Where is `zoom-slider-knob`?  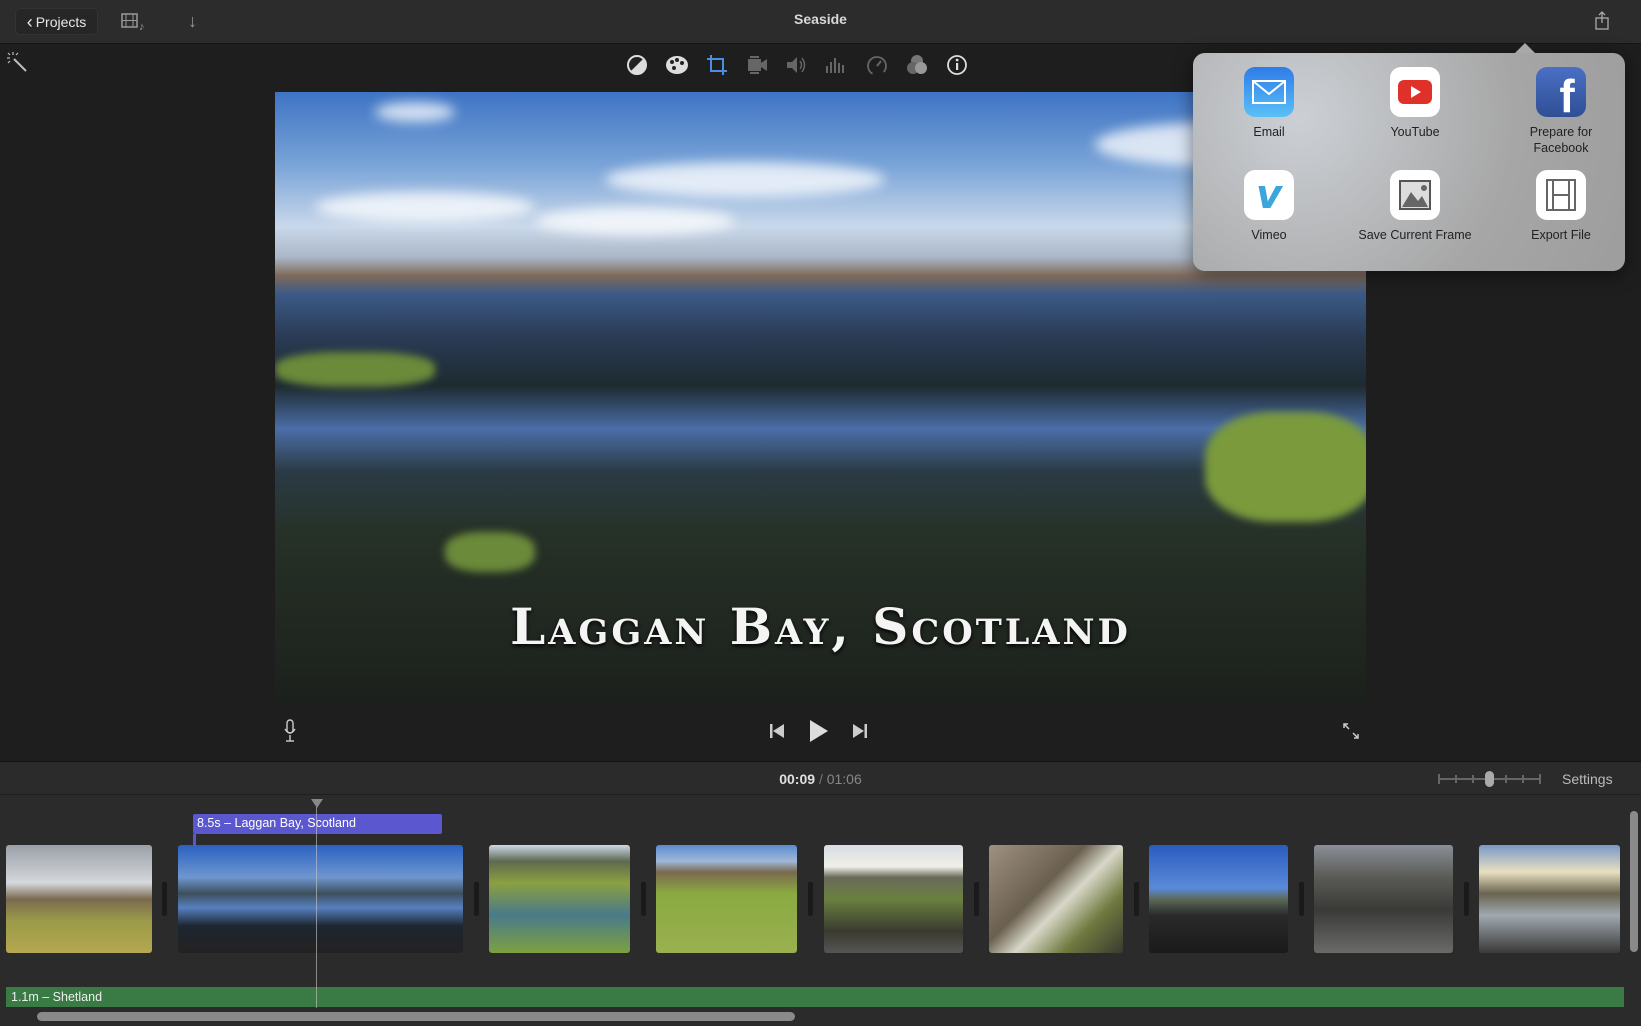 zoom-slider-knob is located at coordinates (1489, 779).